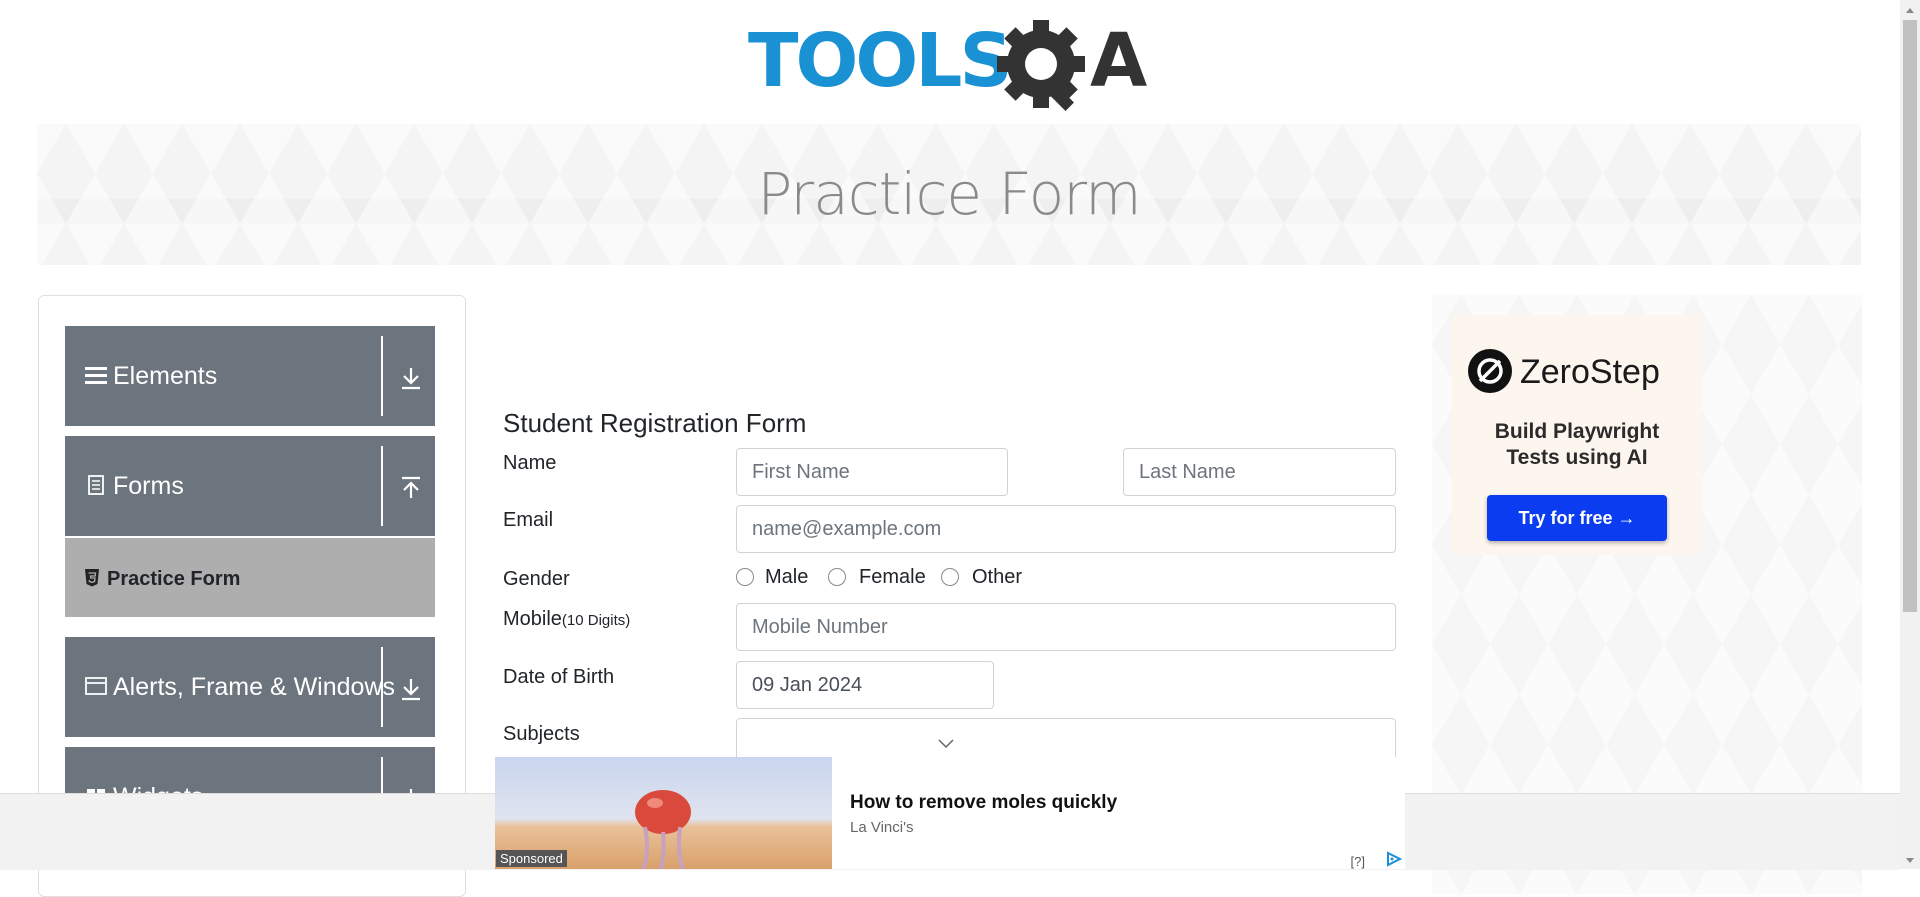  What do you see at coordinates (1590, 372) in the screenshot?
I see `zerostep-brand: ZeroStep` at bounding box center [1590, 372].